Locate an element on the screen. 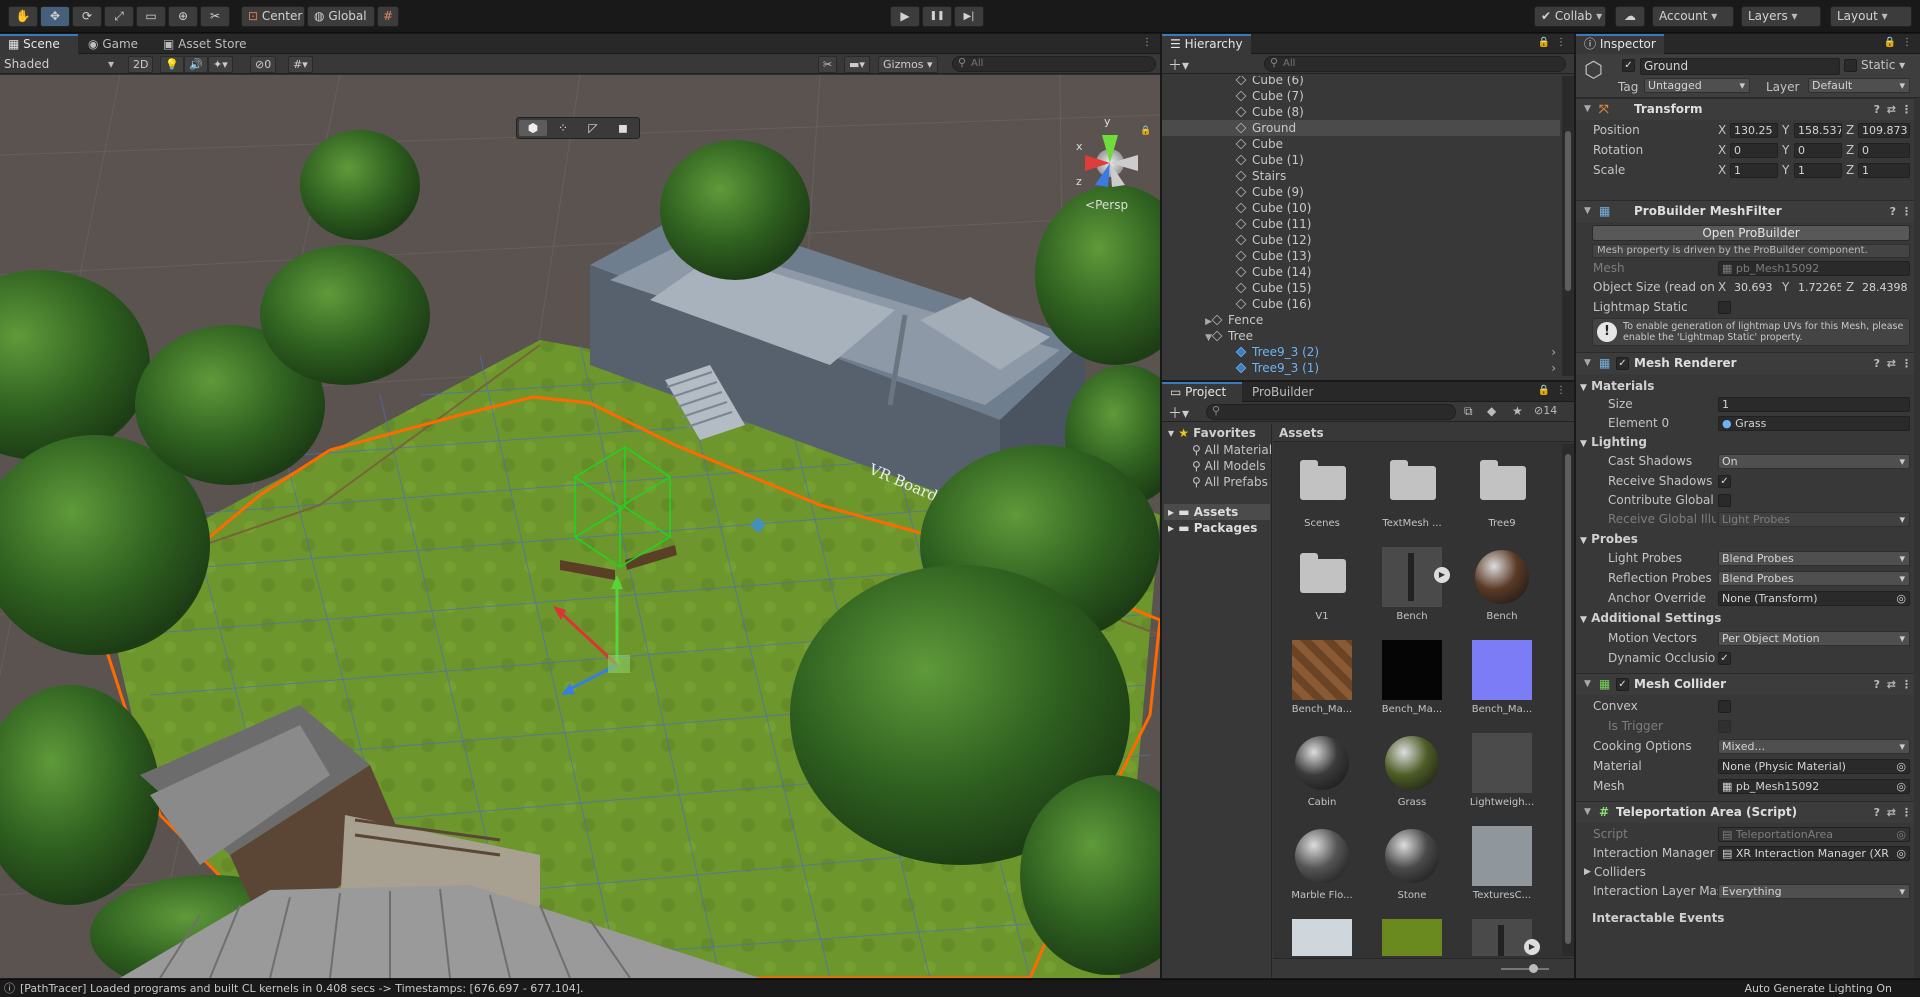 This screenshot has height=997, width=1920. transform-component-header: ▼ ⤧ Transform ? ⇄ ⋮ is located at coordinates (1748, 109).